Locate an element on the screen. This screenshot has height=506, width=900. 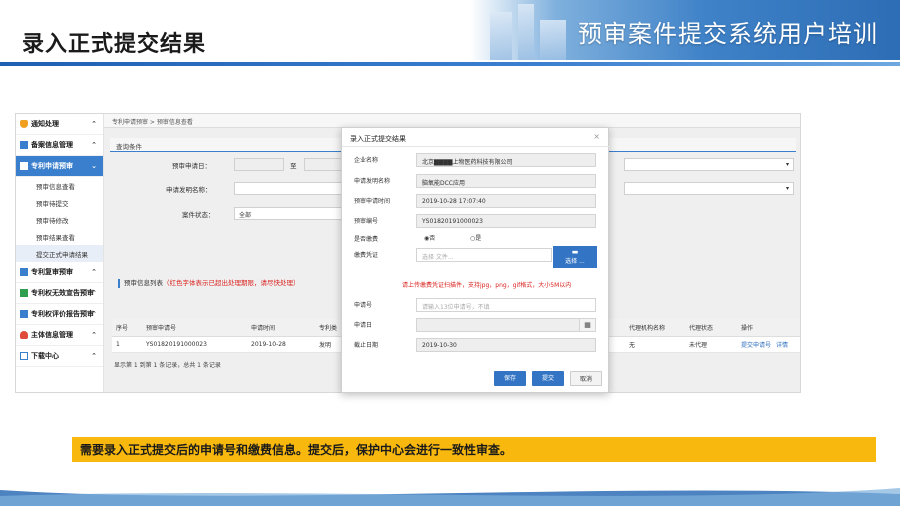
app-date-input: ▦ is located at coordinates (506, 325).